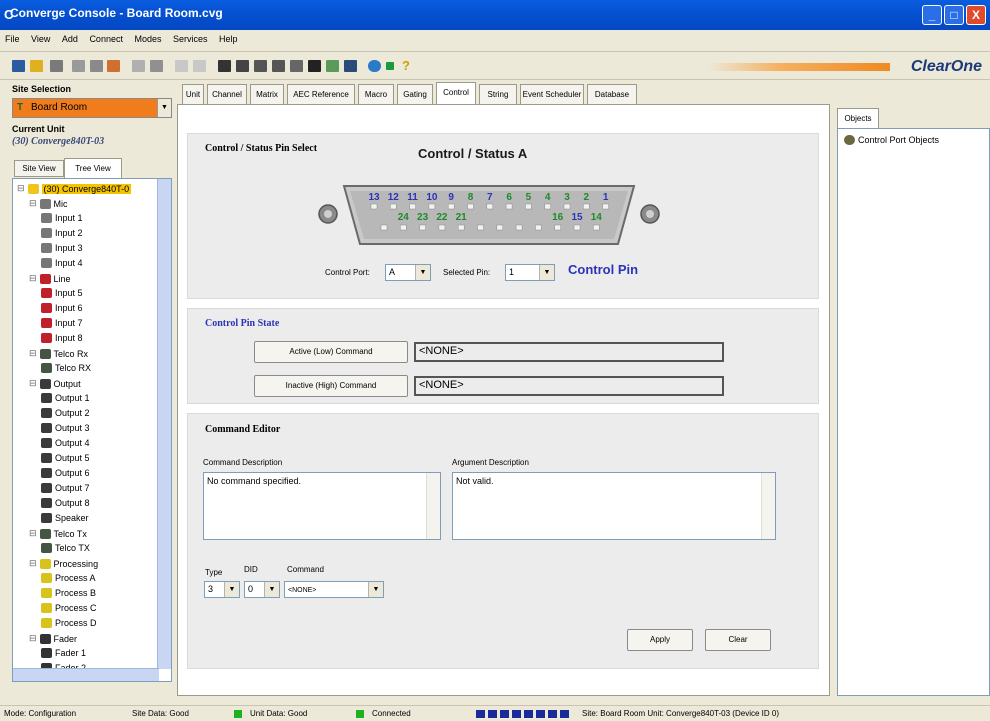  I want to click on bottom-pin-label: 15, so click(577, 217).